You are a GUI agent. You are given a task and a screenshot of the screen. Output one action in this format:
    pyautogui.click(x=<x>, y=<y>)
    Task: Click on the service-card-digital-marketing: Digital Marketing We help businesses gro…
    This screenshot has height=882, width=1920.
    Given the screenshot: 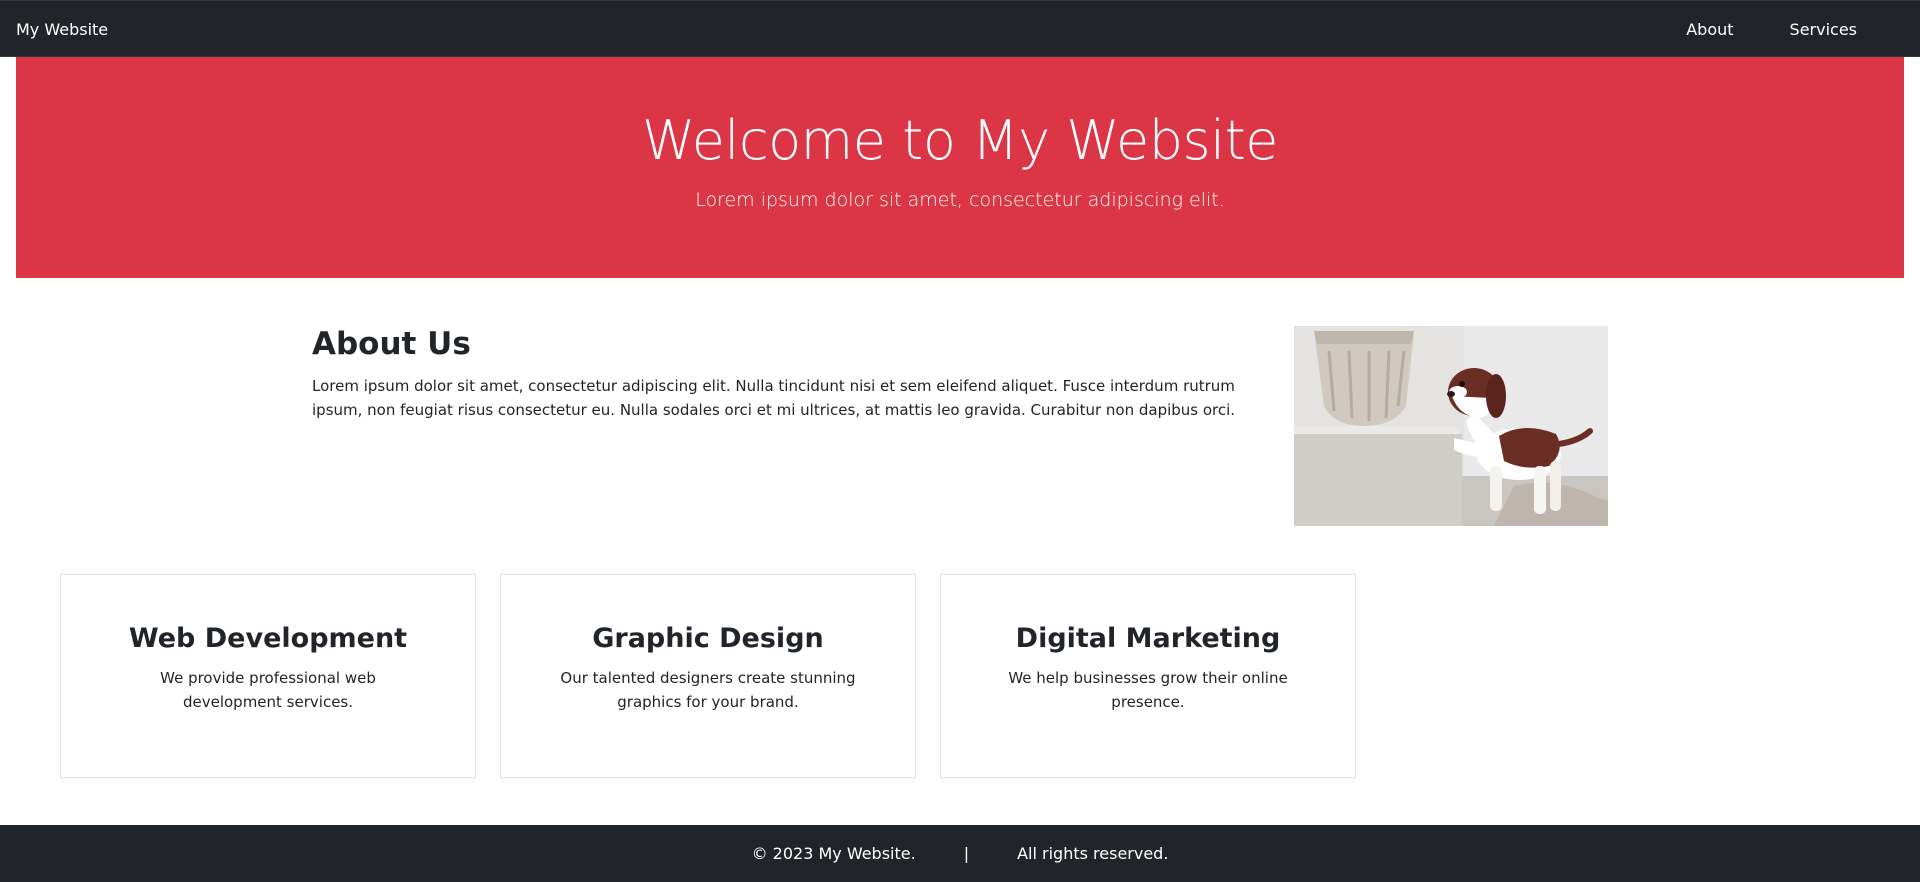 What is the action you would take?
    pyautogui.click(x=1148, y=676)
    